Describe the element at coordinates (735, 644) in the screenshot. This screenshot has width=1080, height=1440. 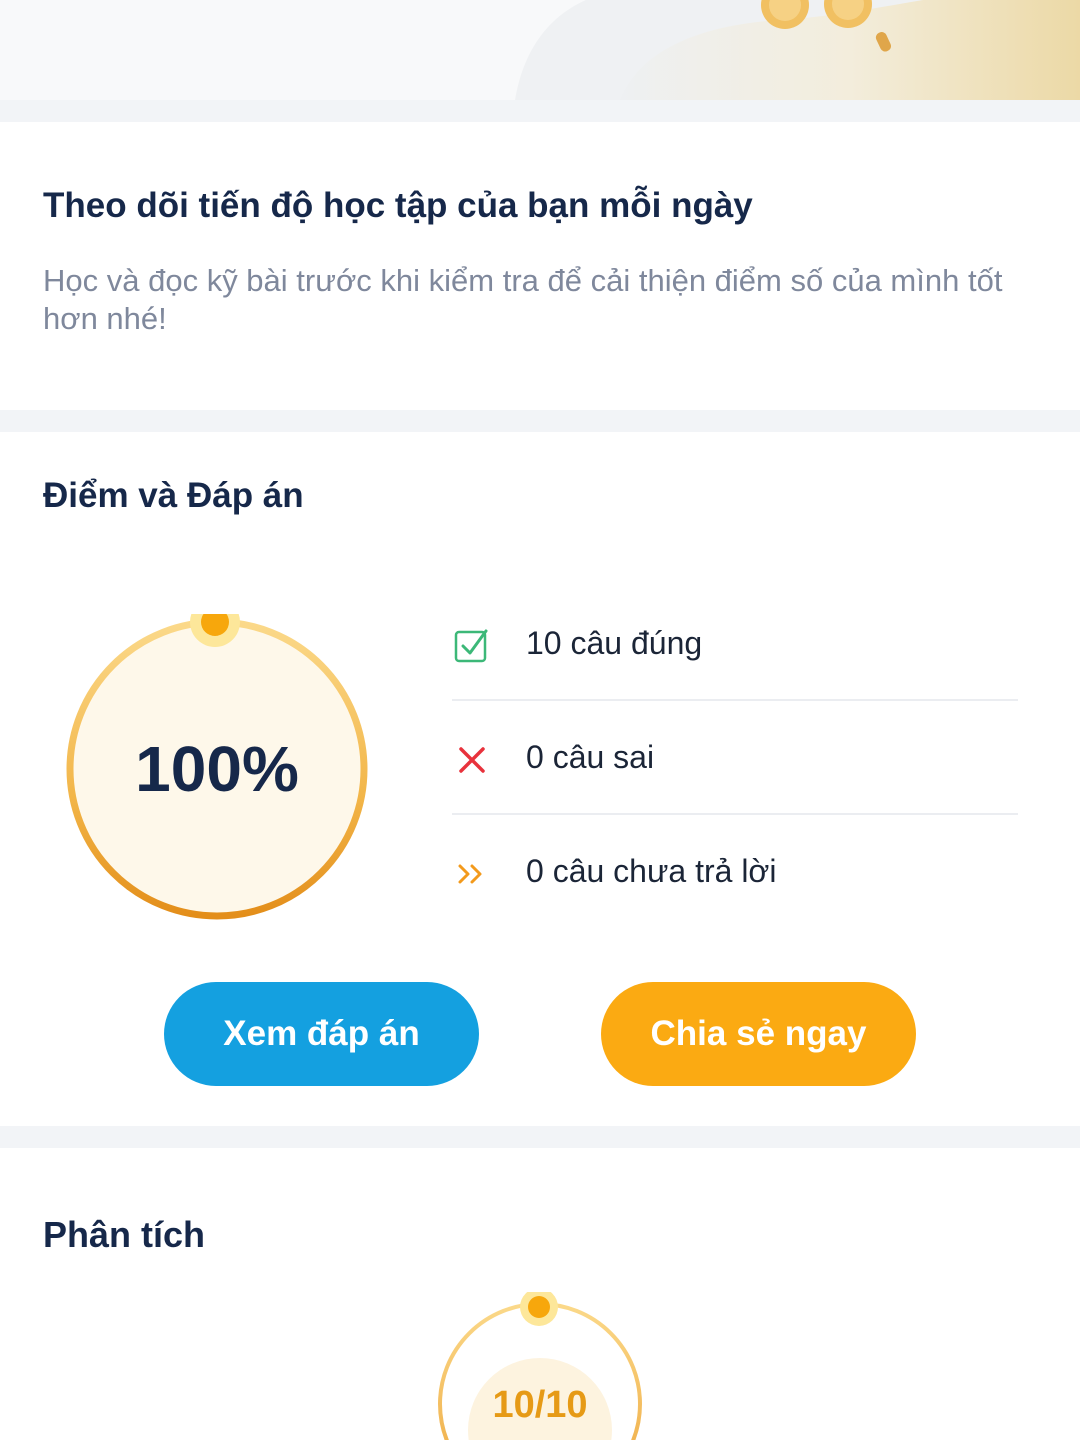
I see `stat-correct: 10 câu đúng` at that location.